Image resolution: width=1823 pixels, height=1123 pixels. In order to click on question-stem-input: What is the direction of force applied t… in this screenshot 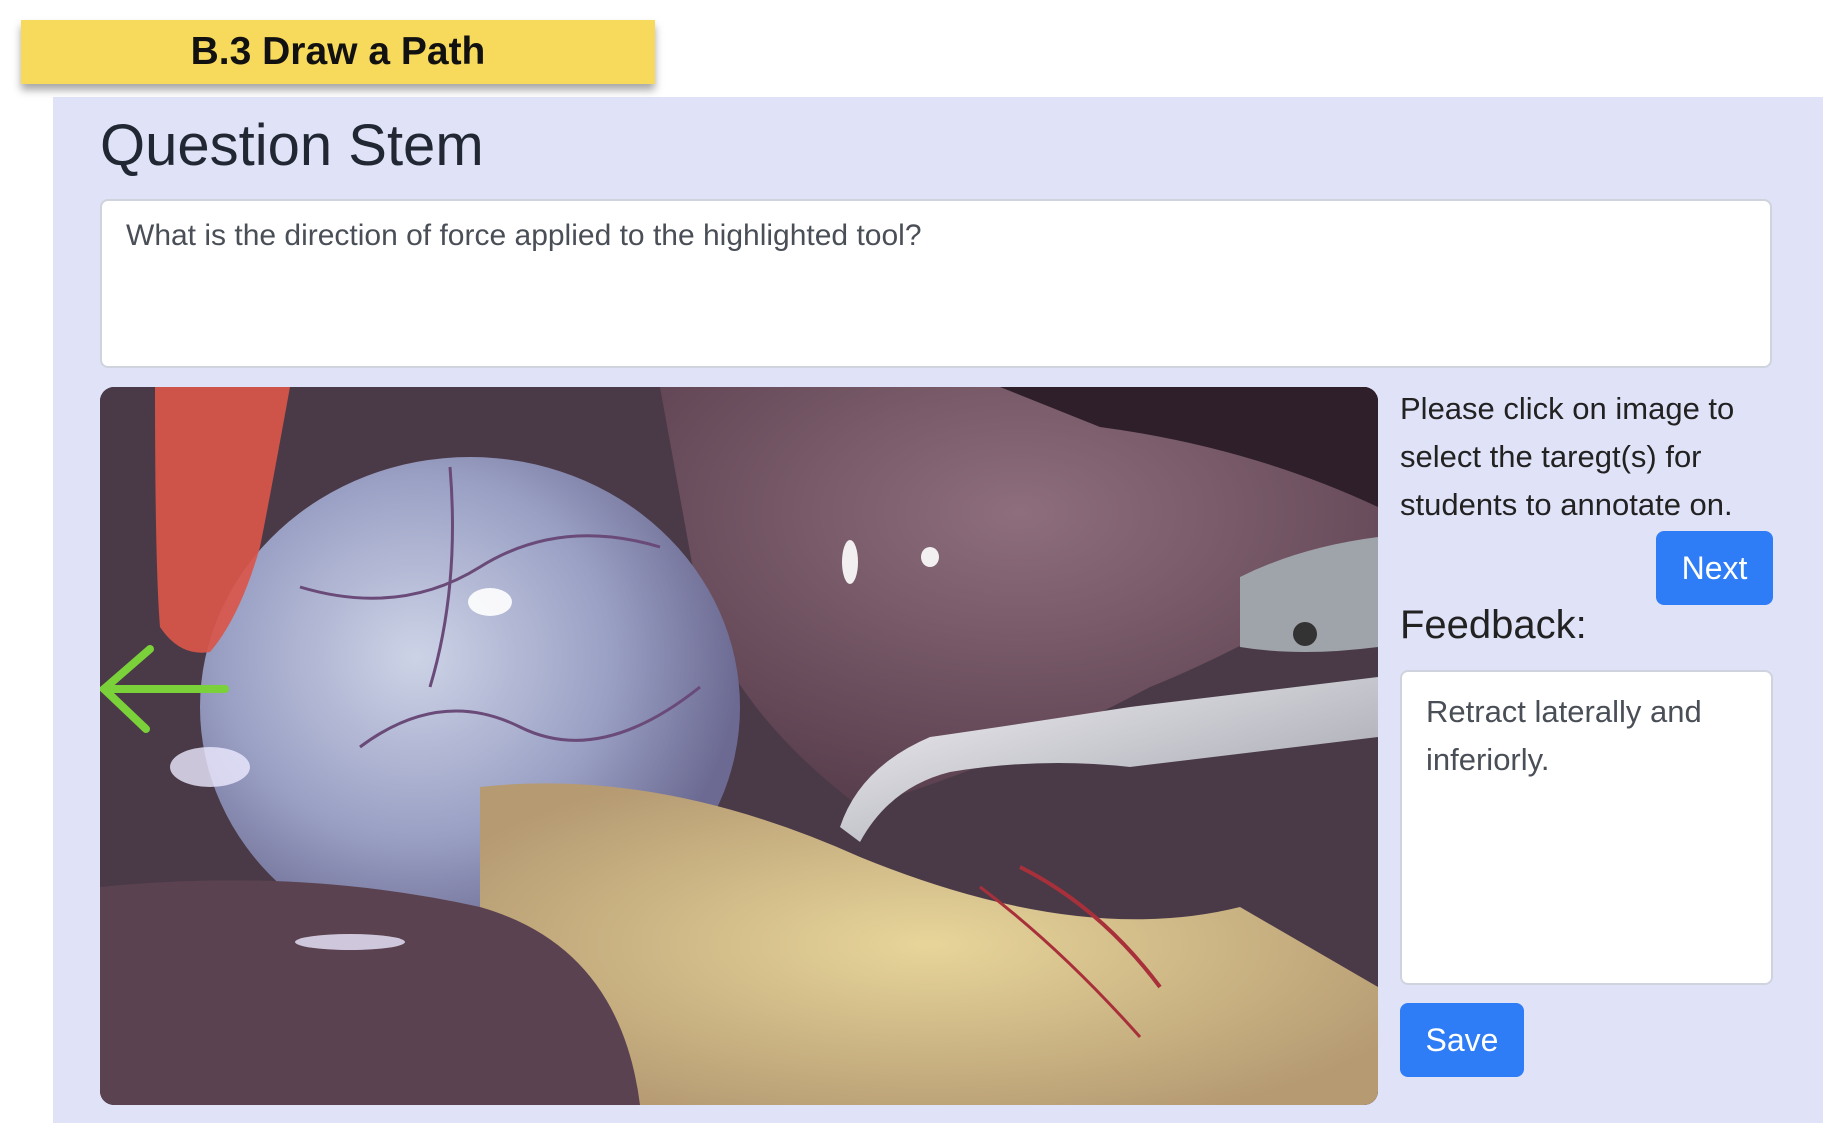, I will do `click(936, 283)`.